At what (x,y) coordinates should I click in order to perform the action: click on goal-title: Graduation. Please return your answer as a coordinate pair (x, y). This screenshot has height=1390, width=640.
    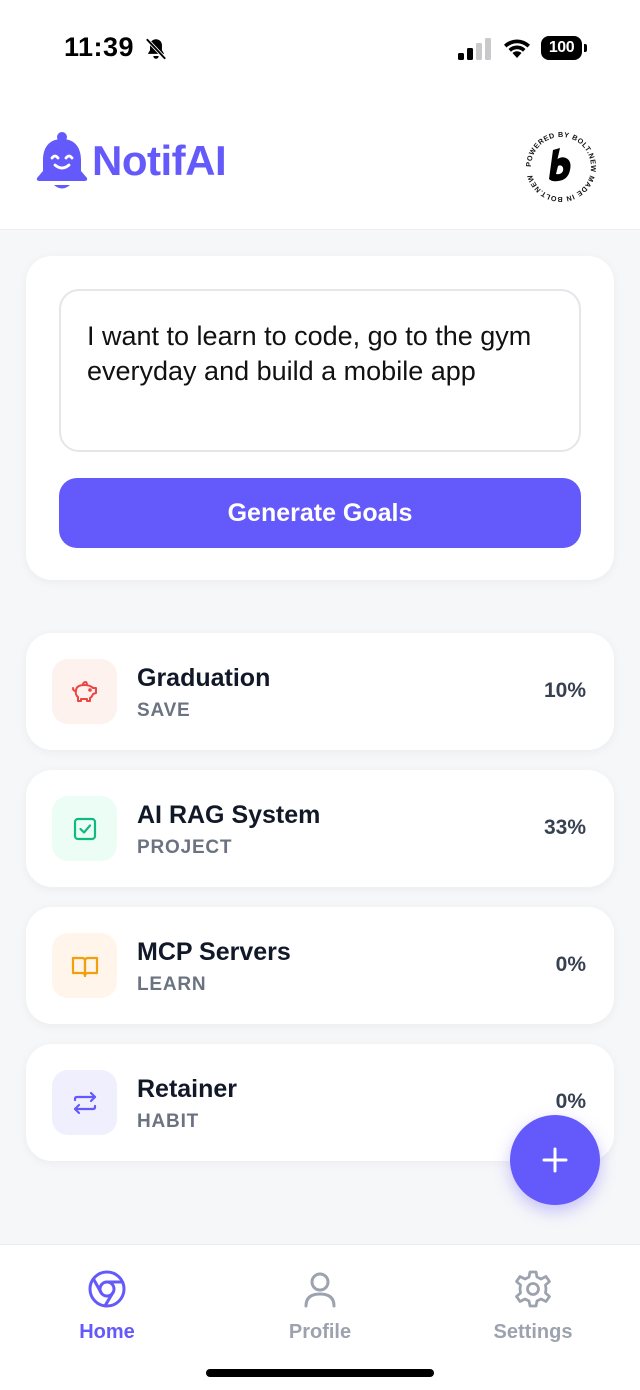
    Looking at the image, I should click on (204, 678).